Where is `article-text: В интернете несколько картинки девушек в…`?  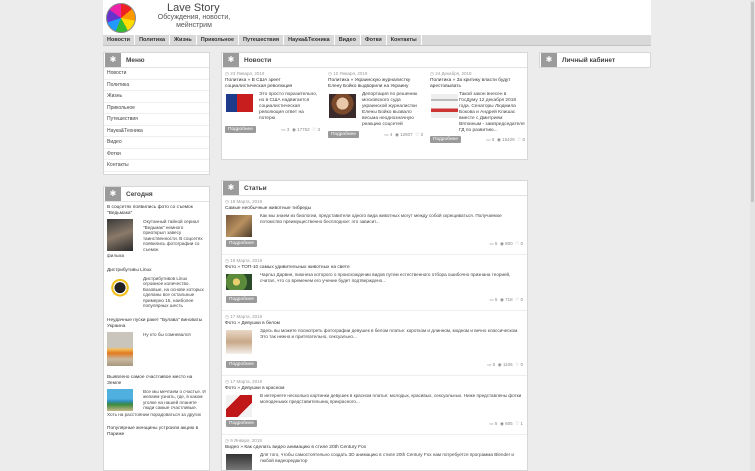 article-text: В интернете несколько картинки девушек в… is located at coordinates (391, 398).